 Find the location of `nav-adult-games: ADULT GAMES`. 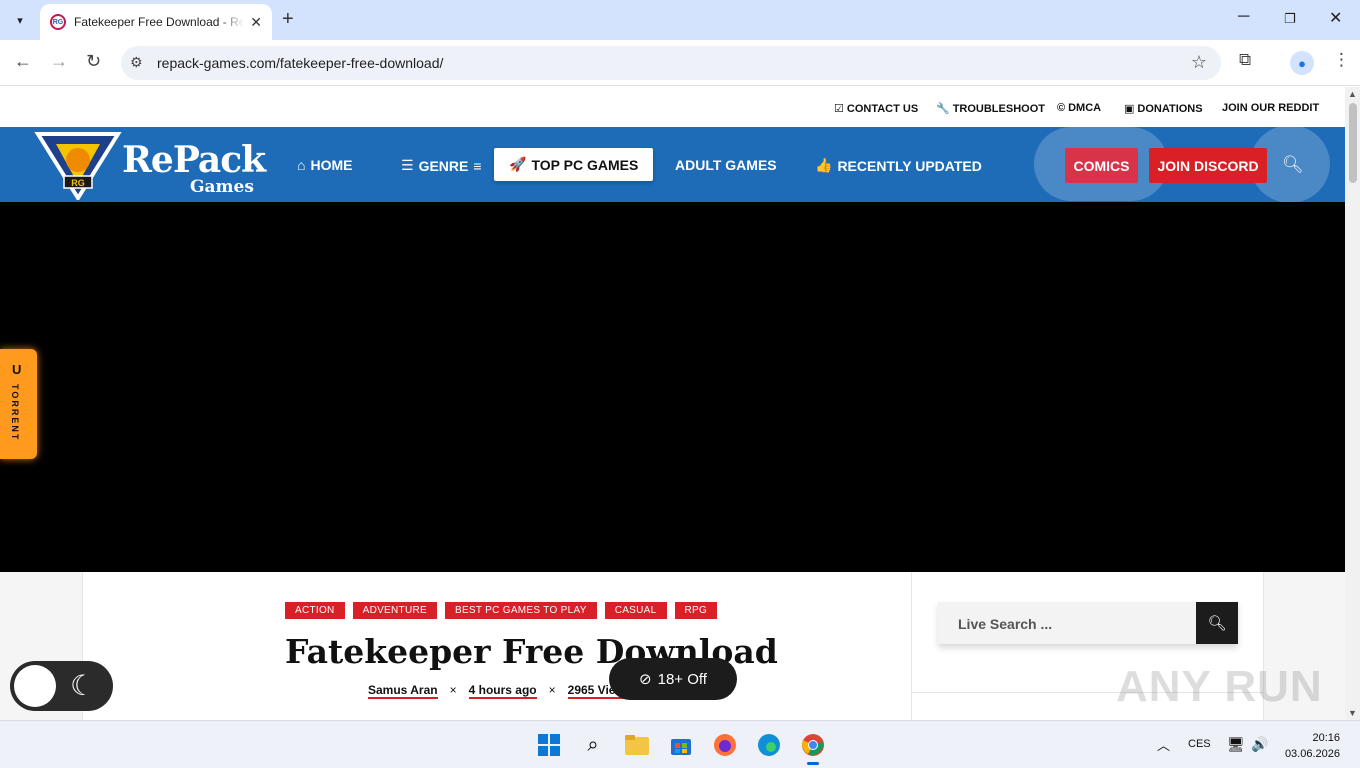

nav-adult-games: ADULT GAMES is located at coordinates (726, 165).